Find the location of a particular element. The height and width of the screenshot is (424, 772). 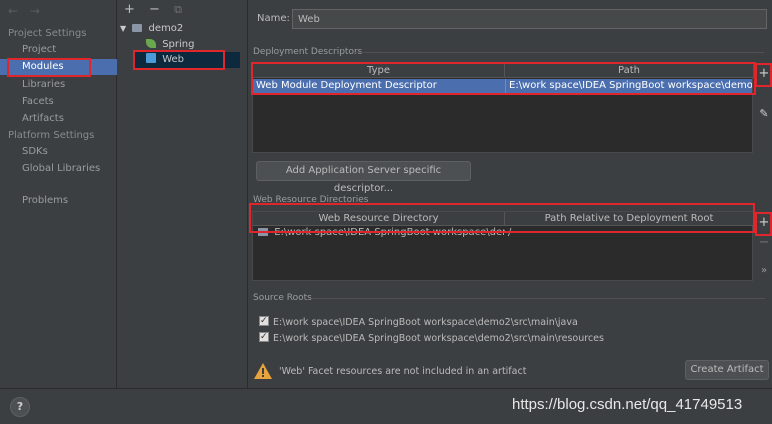

tree-toolbar: + − ⧉ is located at coordinates (158, 9).